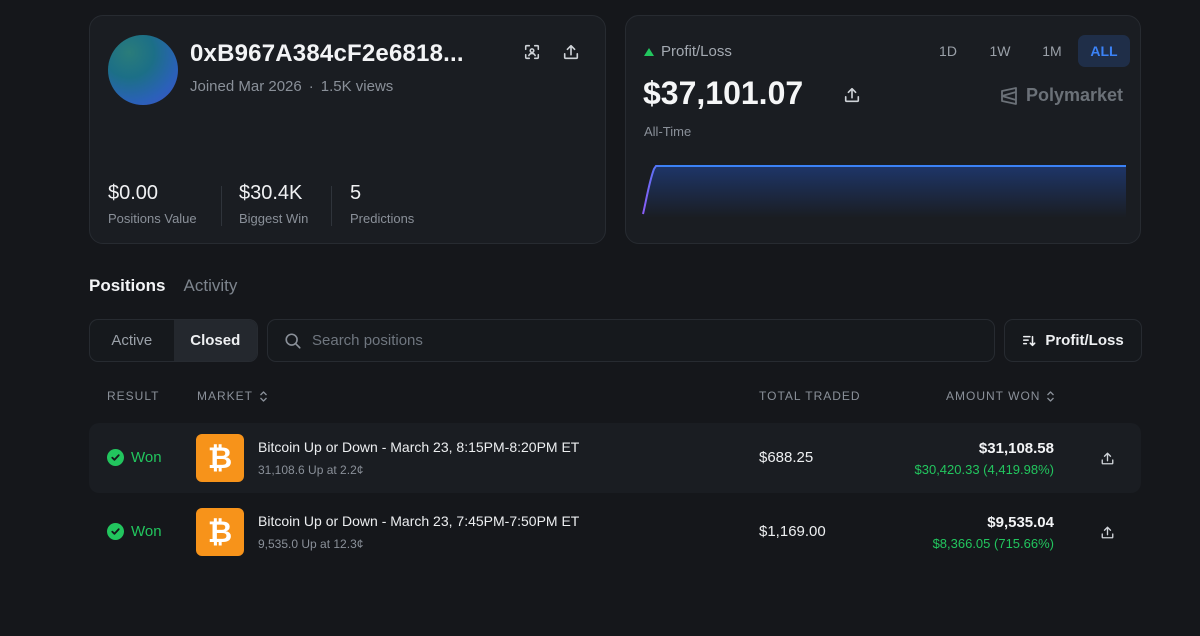 Image resolution: width=1200 pixels, height=636 pixels. Describe the element at coordinates (1009, 95) in the screenshot. I see `polymarket-logo-icon` at that location.